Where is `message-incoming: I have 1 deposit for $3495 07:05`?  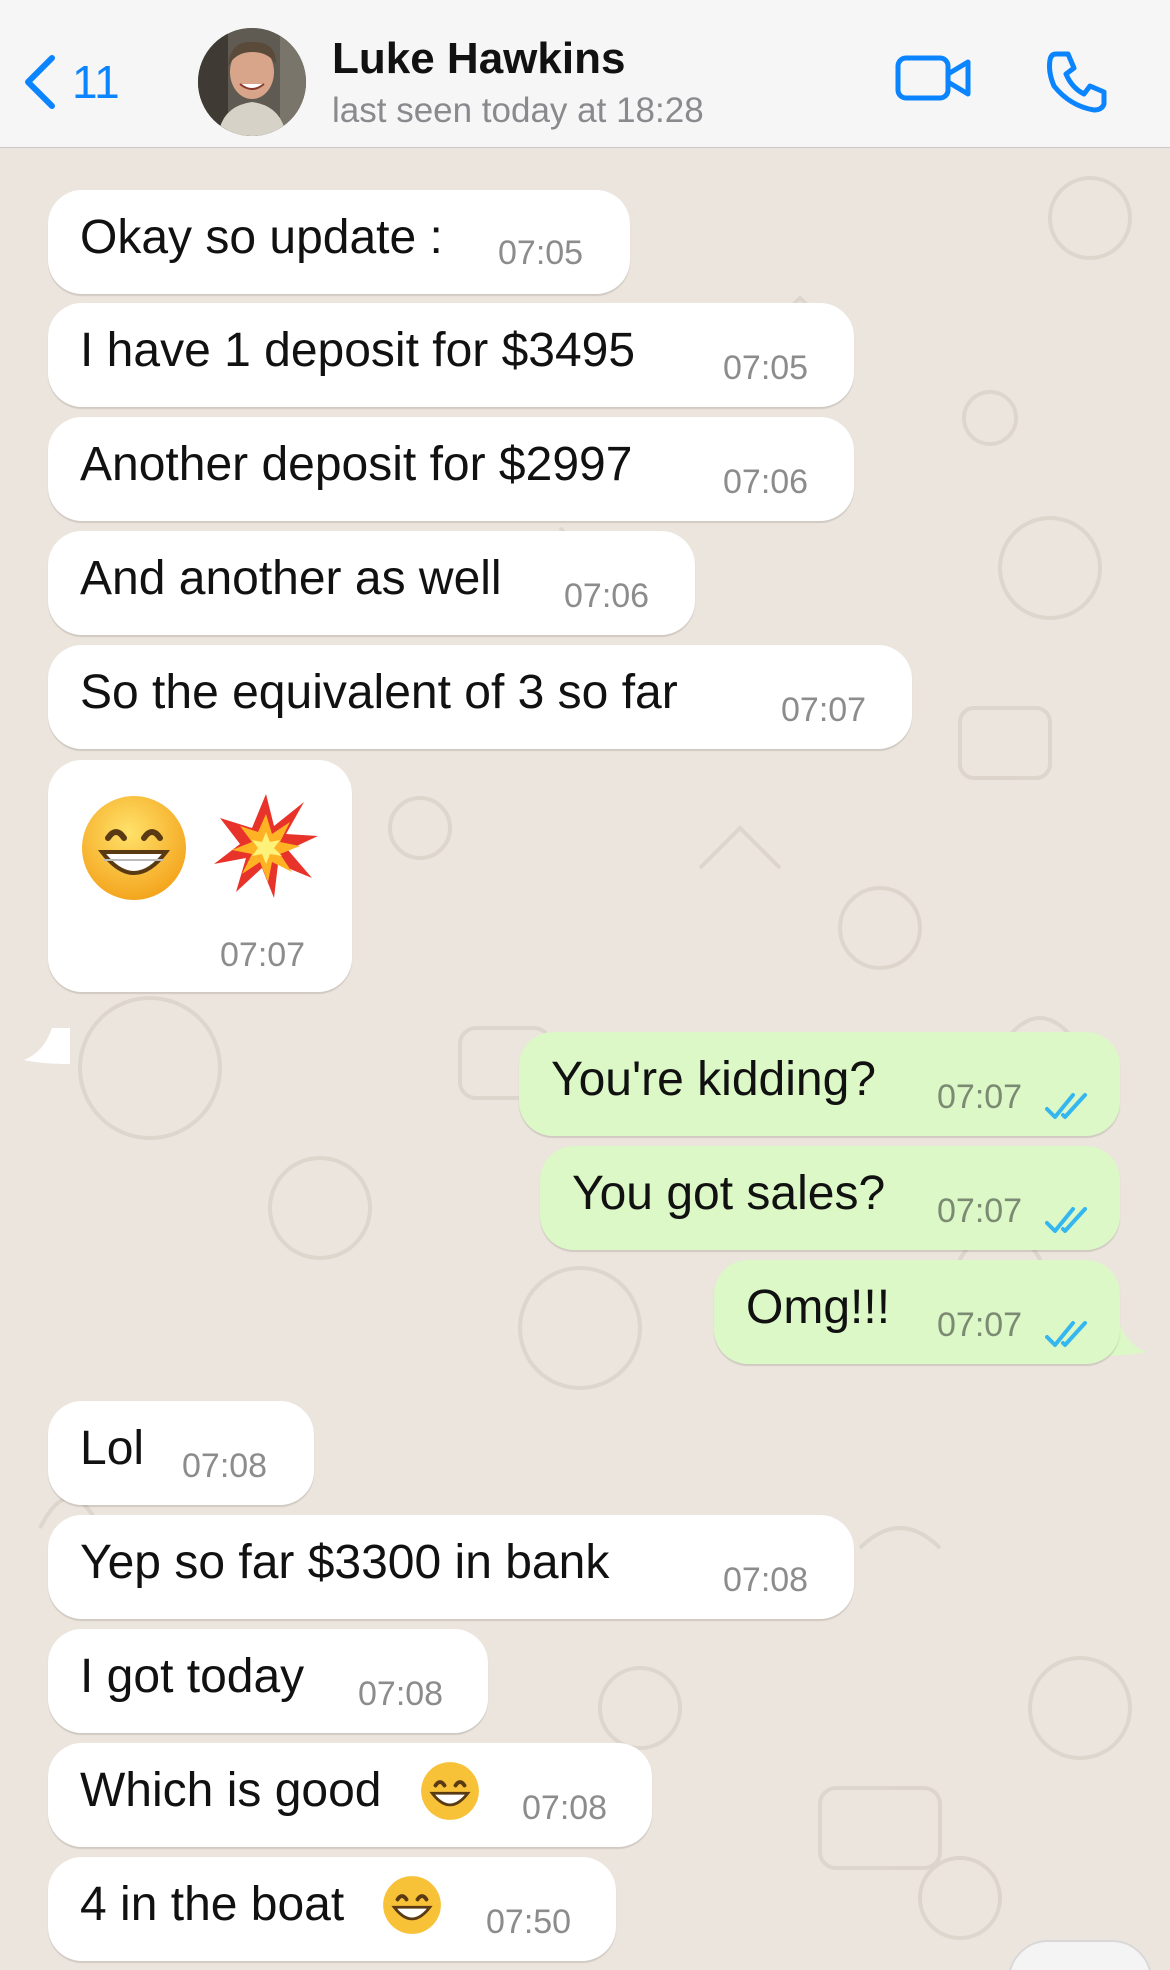
message-incoming: I have 1 deposit for $3495 07:05 is located at coordinates (451, 355).